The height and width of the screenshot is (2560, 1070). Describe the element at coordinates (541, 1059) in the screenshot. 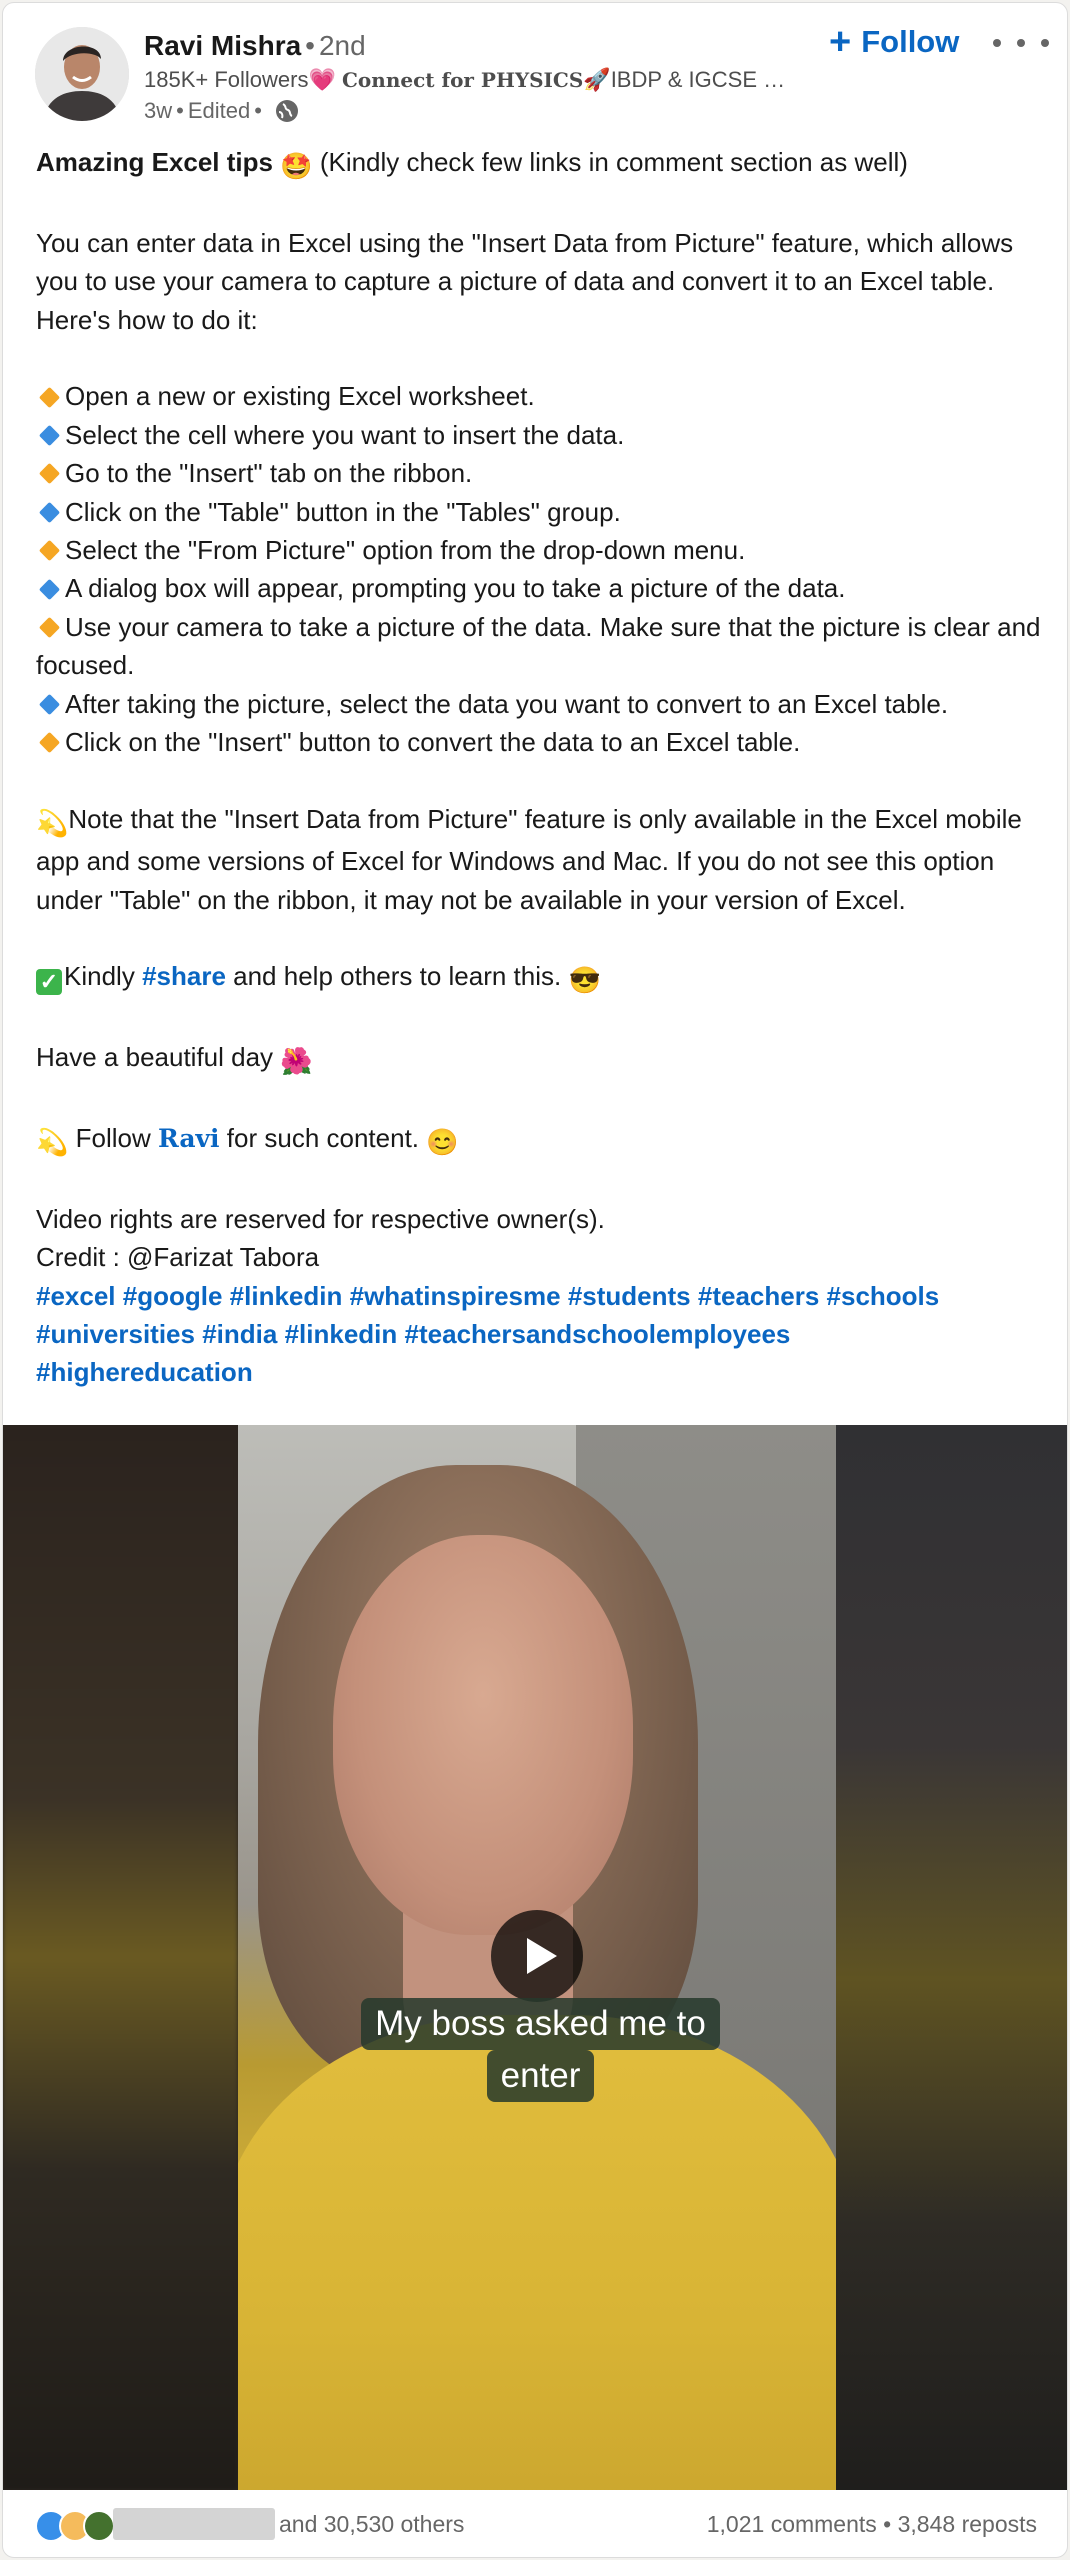

I see `greeting-line: Have a beautiful day 🌺` at that location.